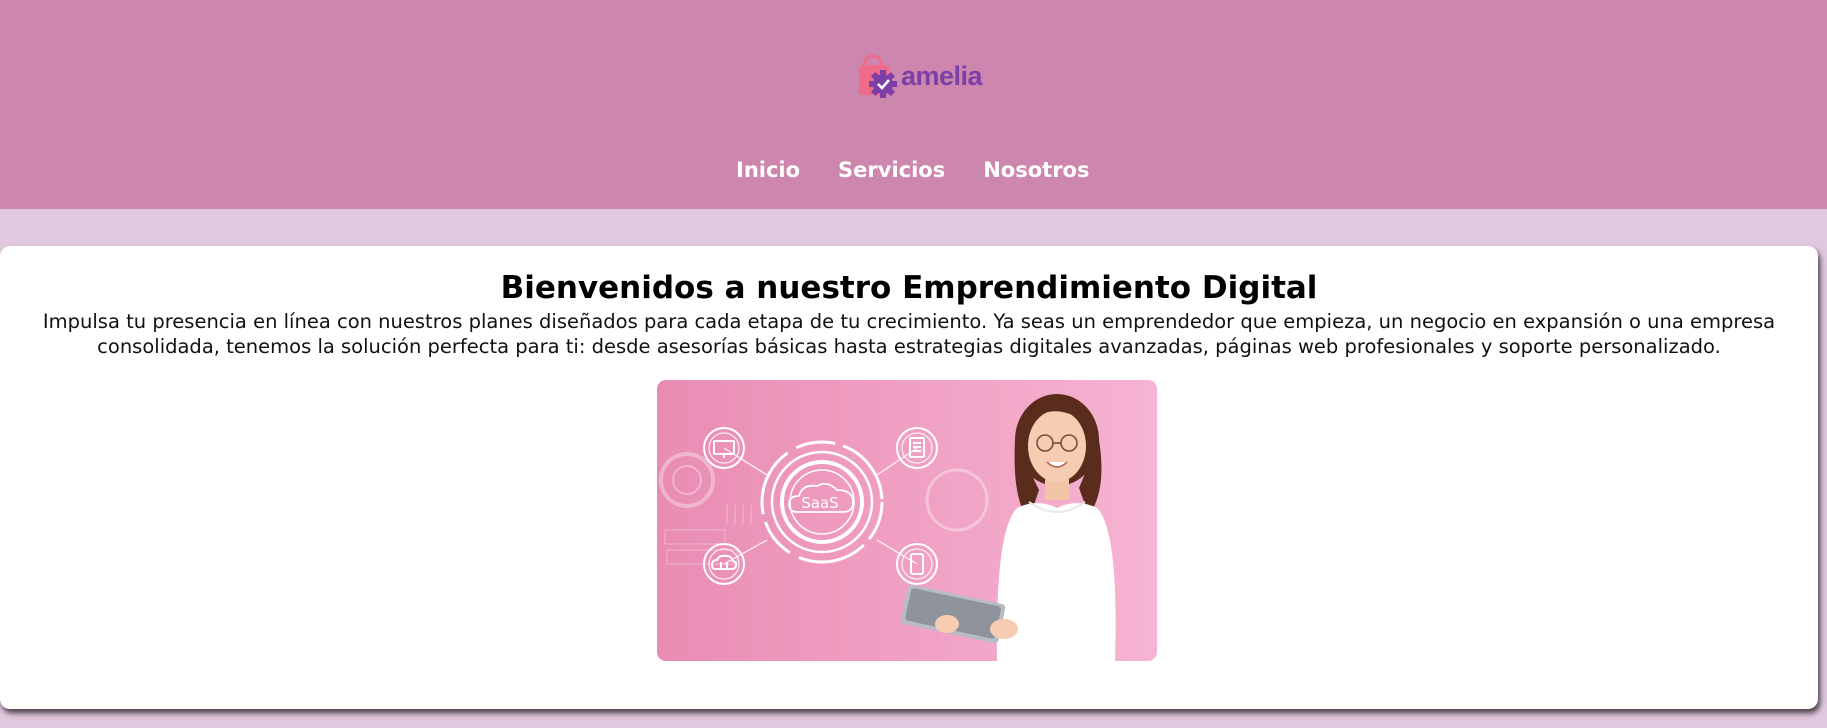 The image size is (1827, 728). I want to click on hero-image: SaaS, so click(907, 520).